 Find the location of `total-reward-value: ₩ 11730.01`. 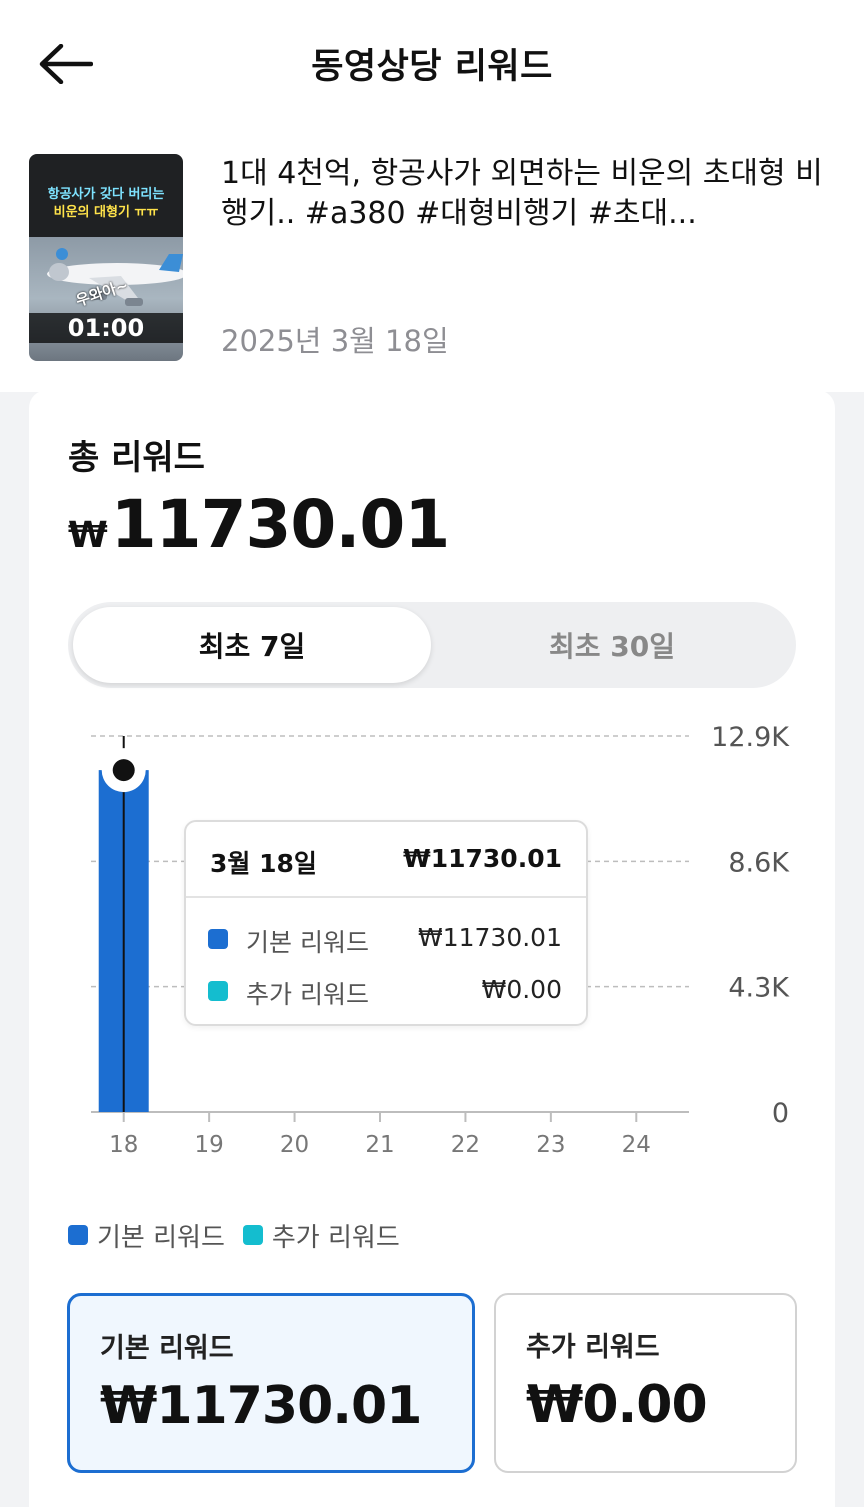

total-reward-value: ₩ 11730.01 is located at coordinates (259, 524).